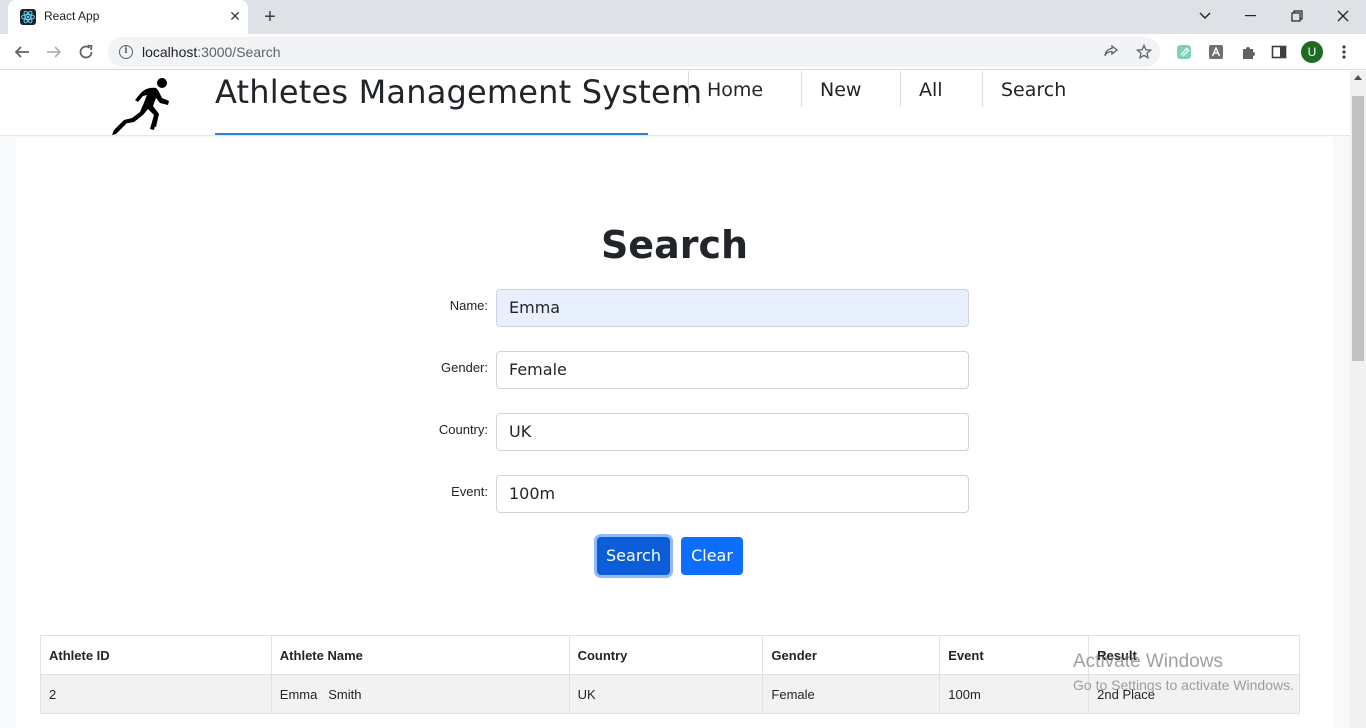 This screenshot has height=728, width=1366. I want to click on close-window-icon, so click(1343, 16).